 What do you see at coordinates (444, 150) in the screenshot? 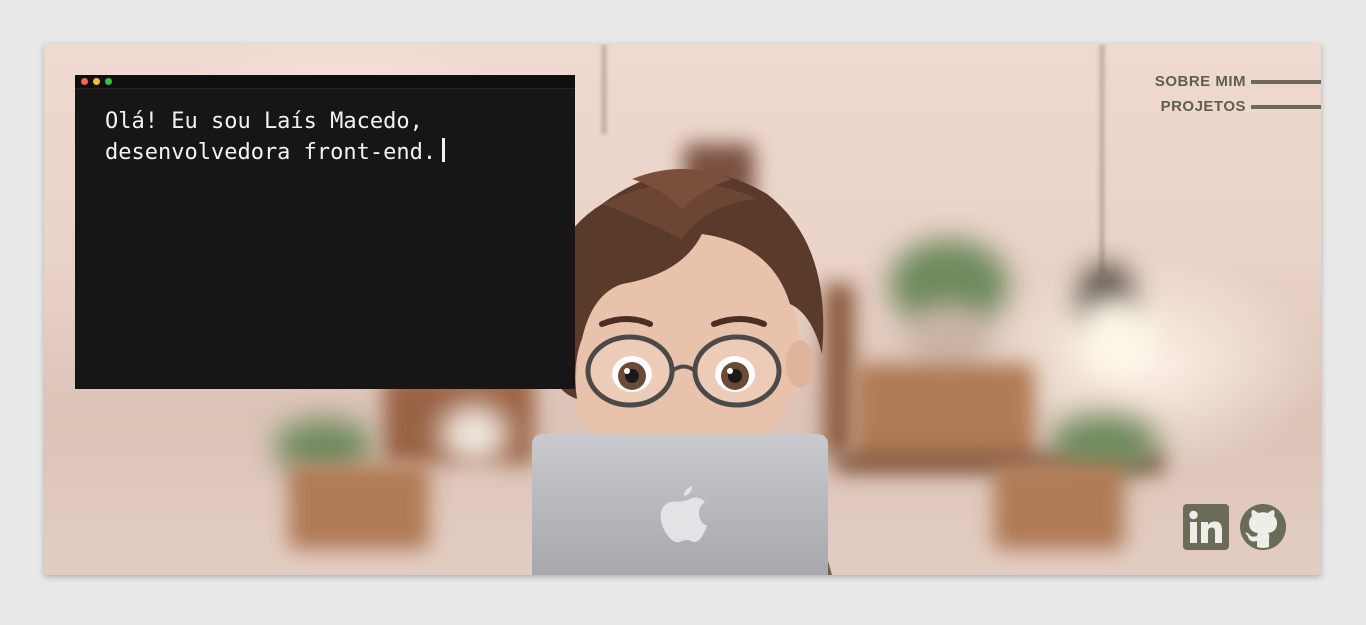
I see `text-cursor` at bounding box center [444, 150].